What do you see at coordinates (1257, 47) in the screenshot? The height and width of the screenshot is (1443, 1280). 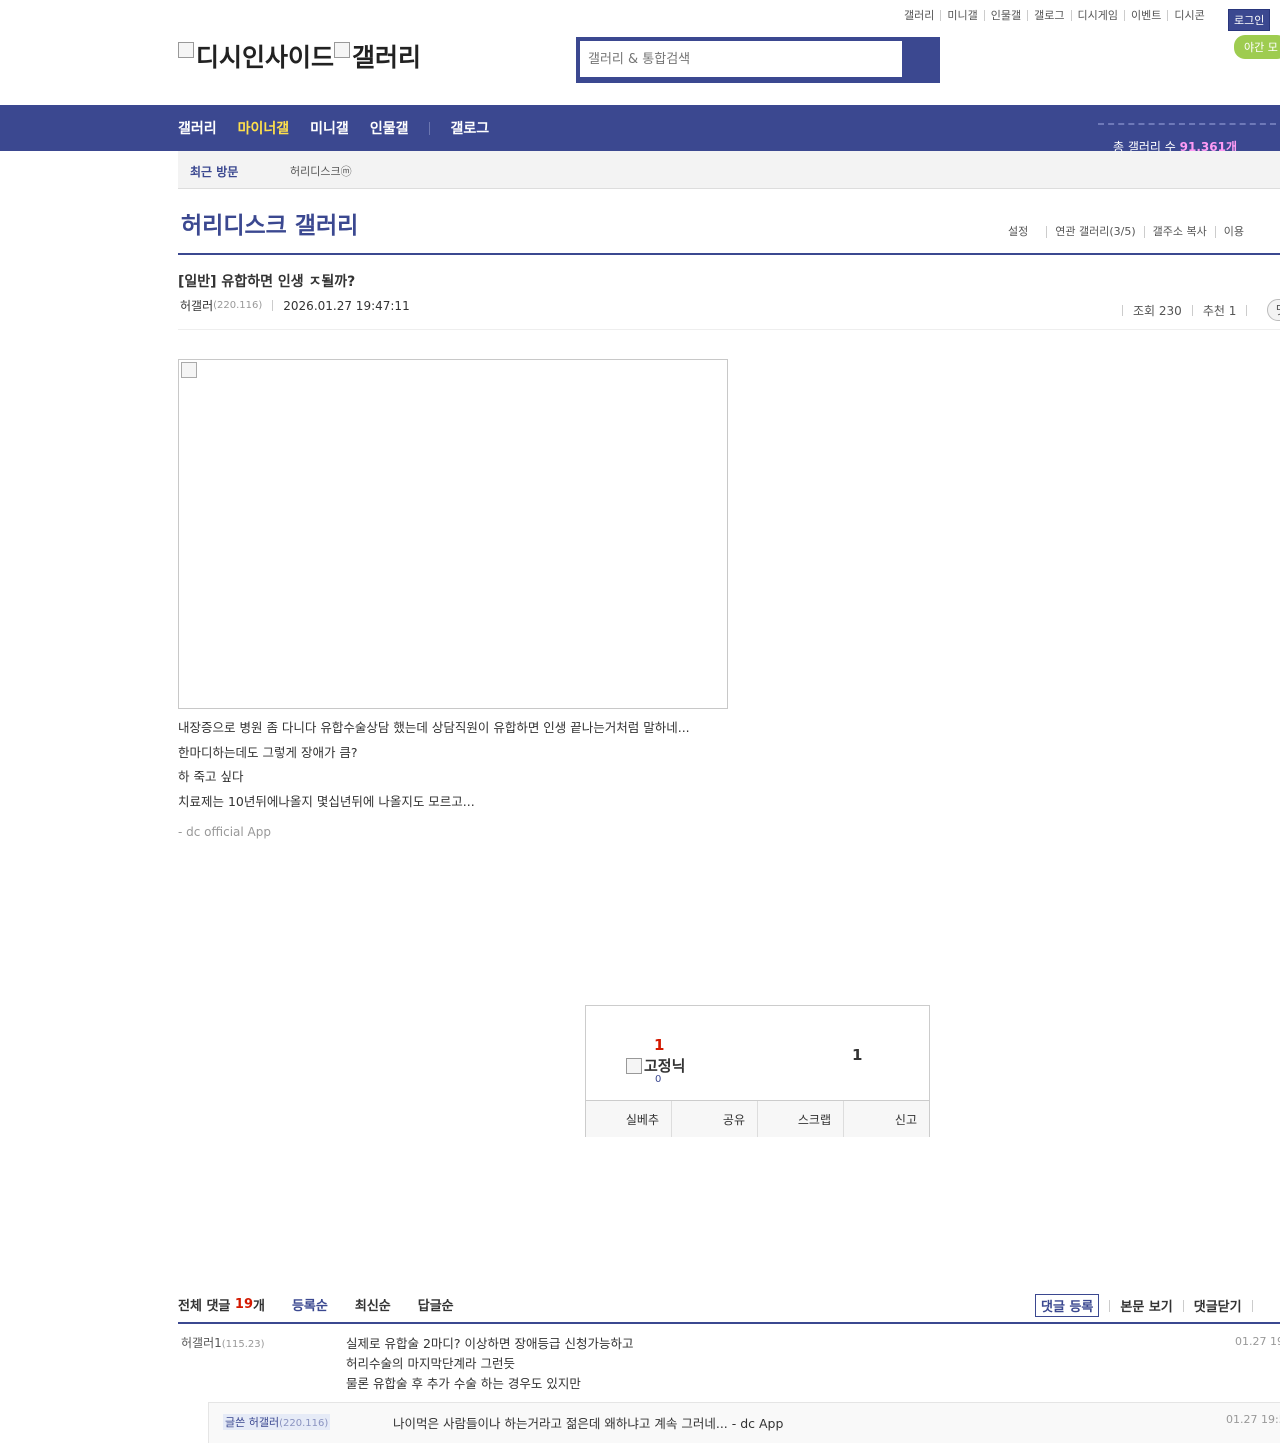 I see `night-mode-button: 야간 모` at bounding box center [1257, 47].